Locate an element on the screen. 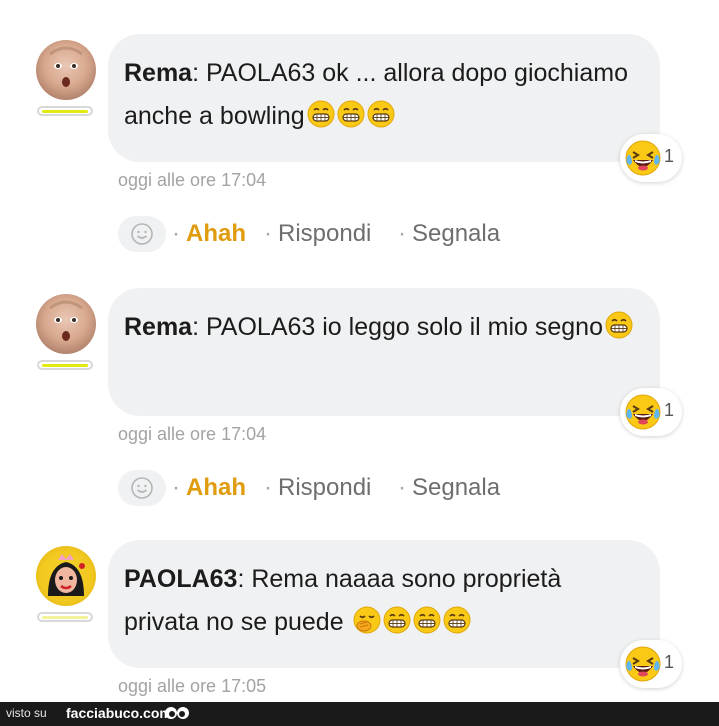 The image size is (719, 726). comment-author: PAOLA63 is located at coordinates (180, 579).